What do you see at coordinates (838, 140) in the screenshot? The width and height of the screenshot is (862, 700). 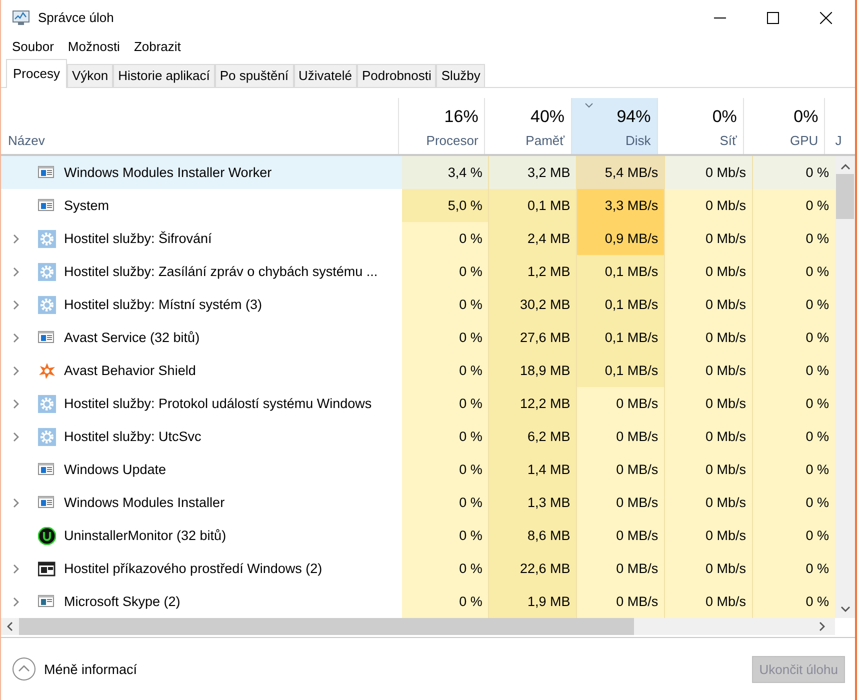 I see `column-header: J` at bounding box center [838, 140].